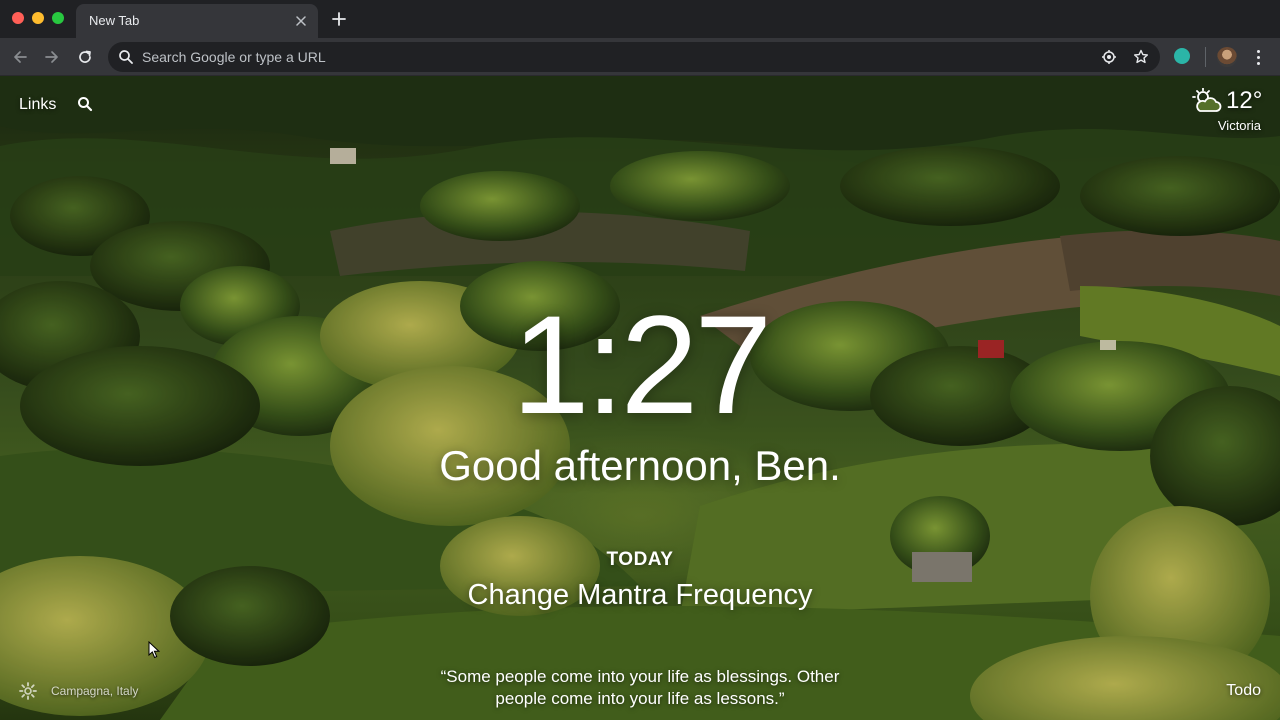 Image resolution: width=1280 pixels, height=720 pixels. Describe the element at coordinates (1244, 101) in the screenshot. I see `weather-temperature: 12°` at that location.